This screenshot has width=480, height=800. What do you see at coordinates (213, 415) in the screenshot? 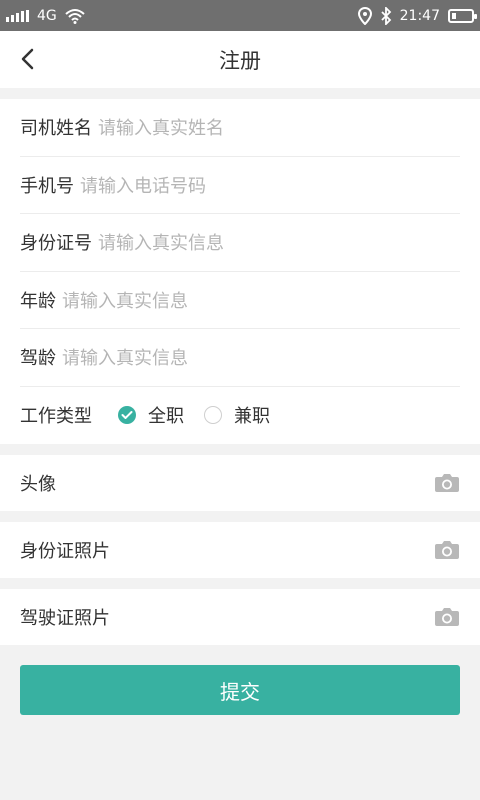
I see `radio-empty-icon` at bounding box center [213, 415].